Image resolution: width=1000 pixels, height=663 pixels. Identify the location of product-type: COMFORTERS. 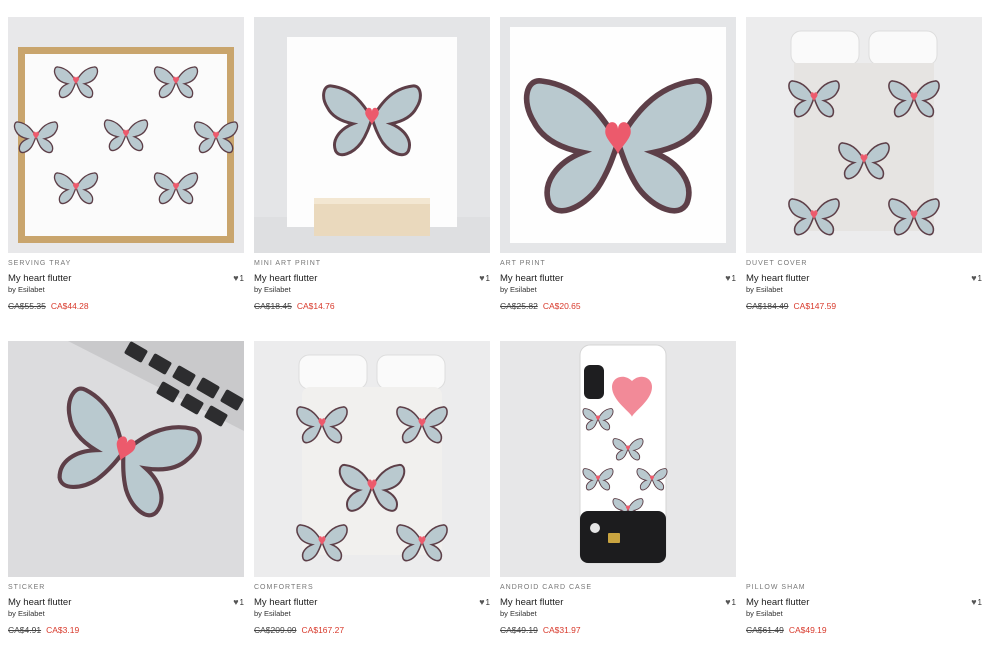
(284, 587).